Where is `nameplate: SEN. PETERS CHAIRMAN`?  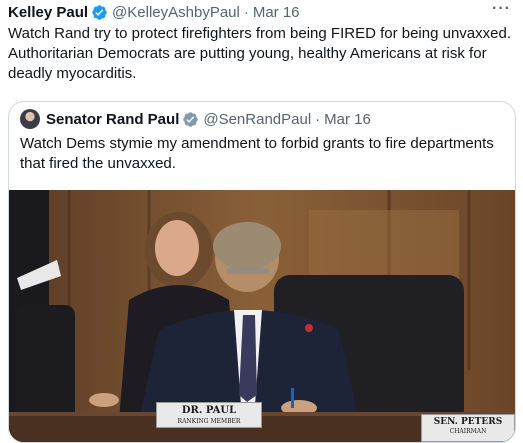 nameplate: SEN. PETERS CHAIRMAN is located at coordinates (468, 428).